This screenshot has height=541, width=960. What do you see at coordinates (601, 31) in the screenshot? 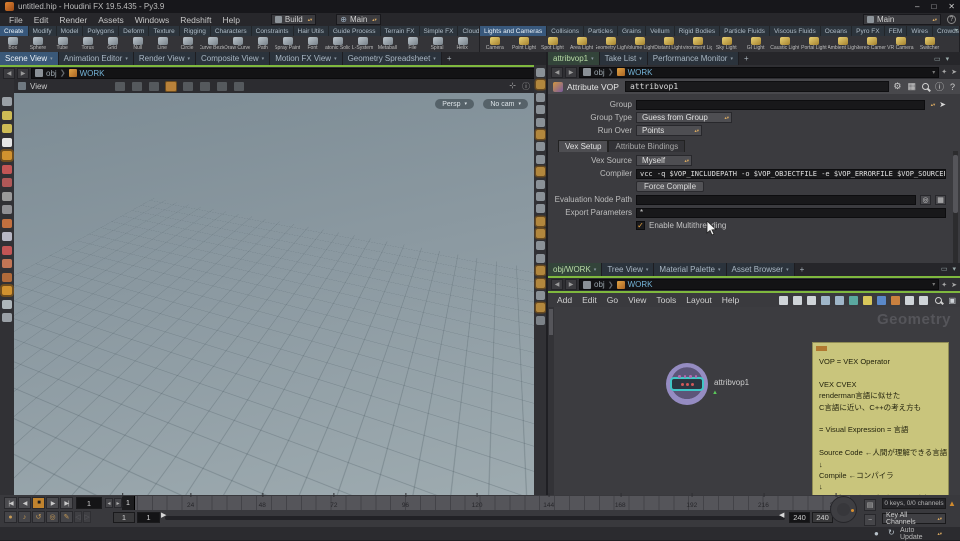
I see `shelf-tab-particles: Particles` at bounding box center [601, 31].